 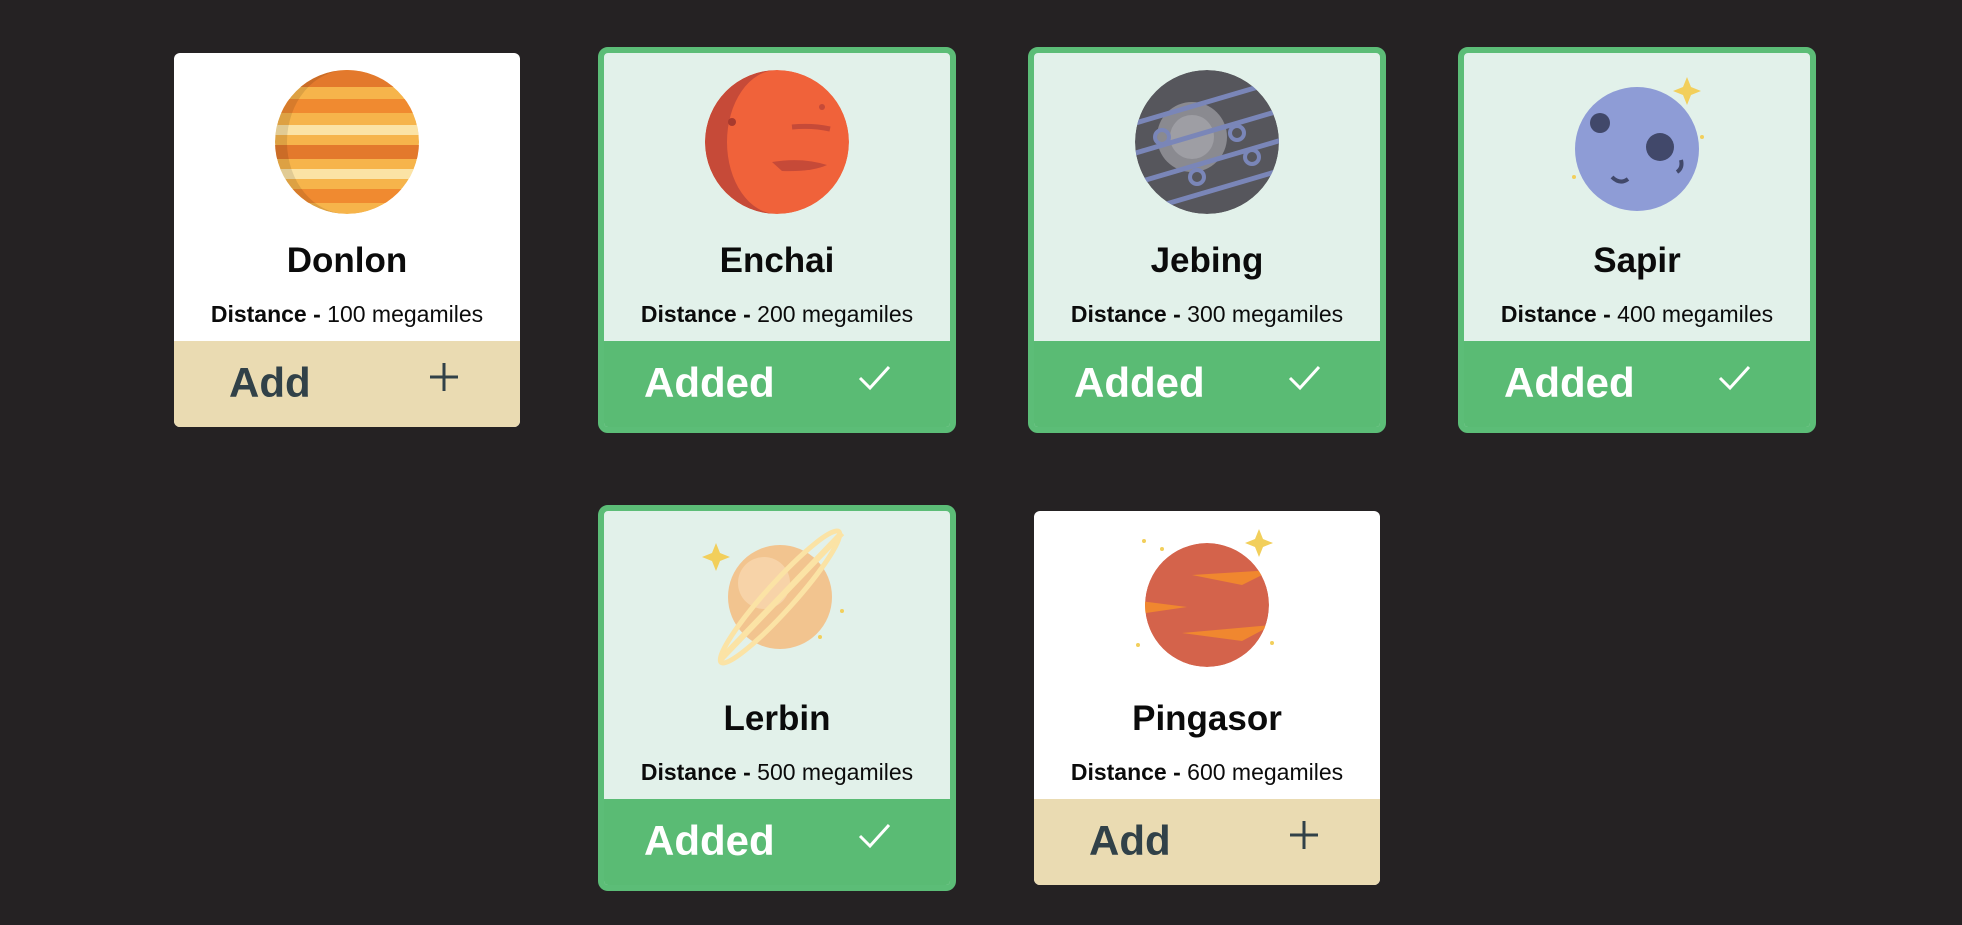 What do you see at coordinates (777, 698) in the screenshot?
I see `planet-card-lerbin: Lerbin Distance - 500 megamiles Added` at bounding box center [777, 698].